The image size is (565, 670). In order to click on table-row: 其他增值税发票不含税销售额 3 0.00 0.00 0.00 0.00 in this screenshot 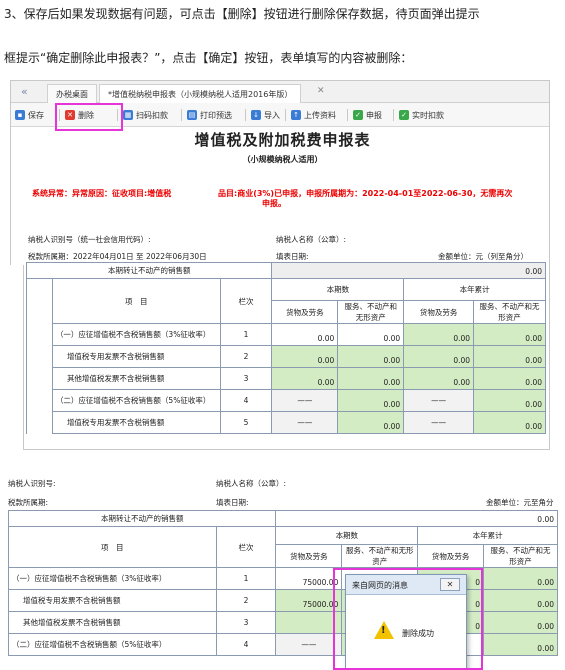, I will do `click(286, 378)`.